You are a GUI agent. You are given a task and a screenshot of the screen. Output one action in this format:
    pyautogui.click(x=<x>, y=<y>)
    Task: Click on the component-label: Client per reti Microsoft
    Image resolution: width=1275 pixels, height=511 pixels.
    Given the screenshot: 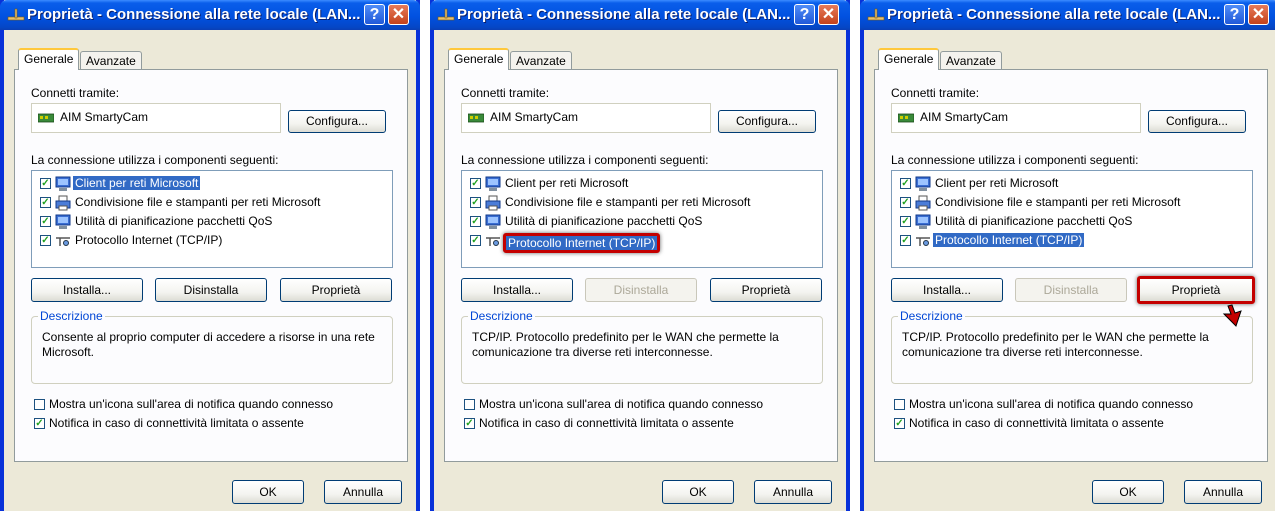 What is the action you would take?
    pyautogui.click(x=567, y=183)
    